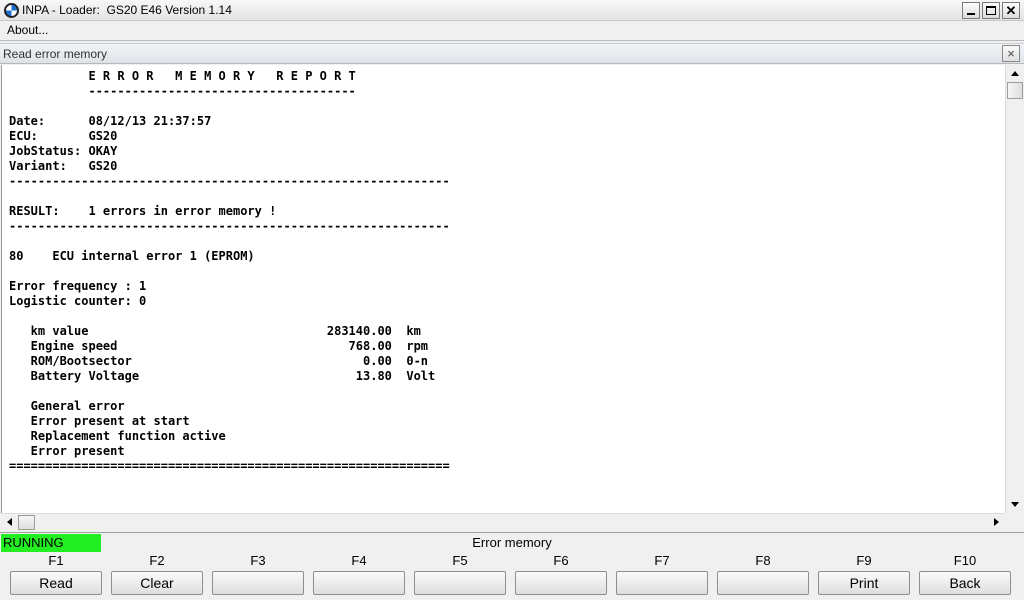 This screenshot has width=1024, height=600. I want to click on scroll-right-button, so click(996, 522).